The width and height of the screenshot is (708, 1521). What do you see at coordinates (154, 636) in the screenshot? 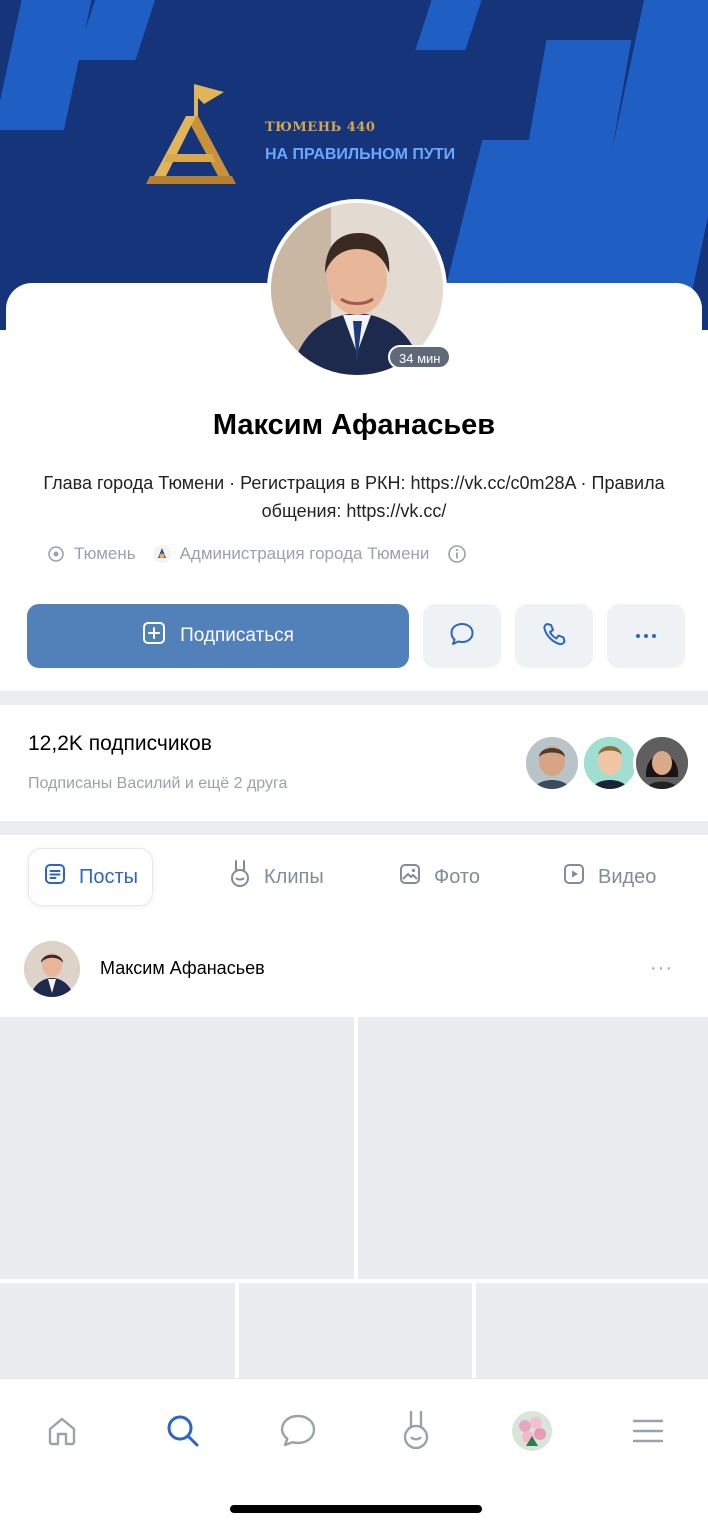
I see `add-square-icon` at bounding box center [154, 636].